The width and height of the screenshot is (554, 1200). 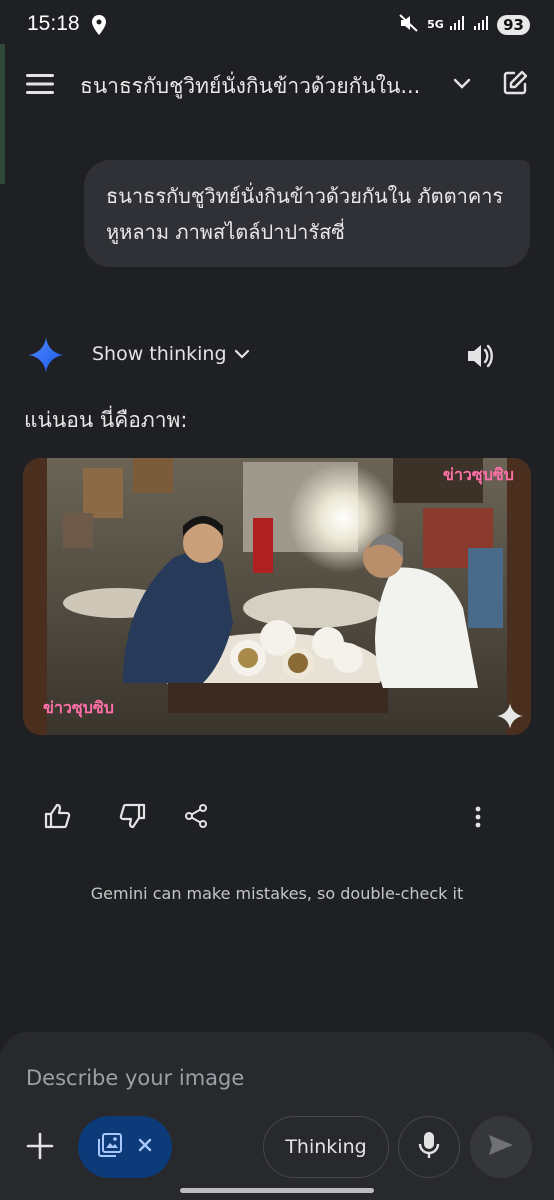 I want to click on mute-icon, so click(x=409, y=25).